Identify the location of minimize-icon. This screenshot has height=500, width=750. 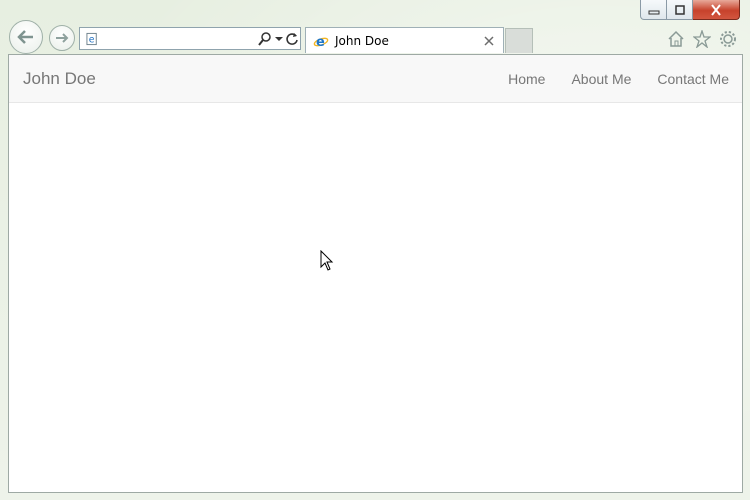
(653, 12).